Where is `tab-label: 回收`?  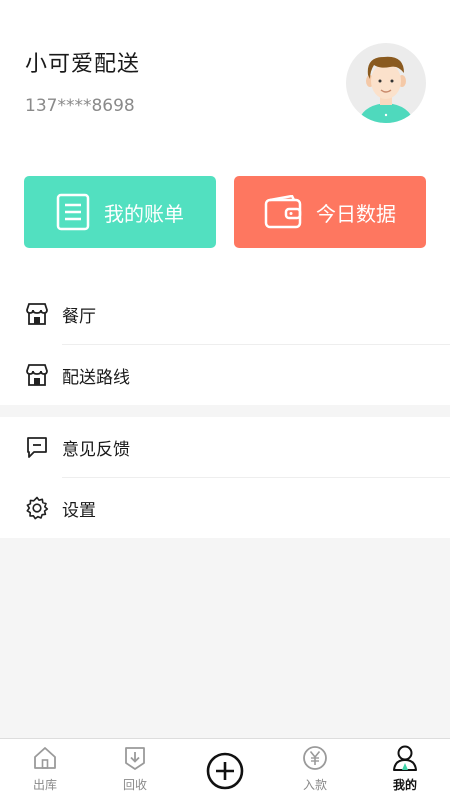 tab-label: 回收 is located at coordinates (134, 785).